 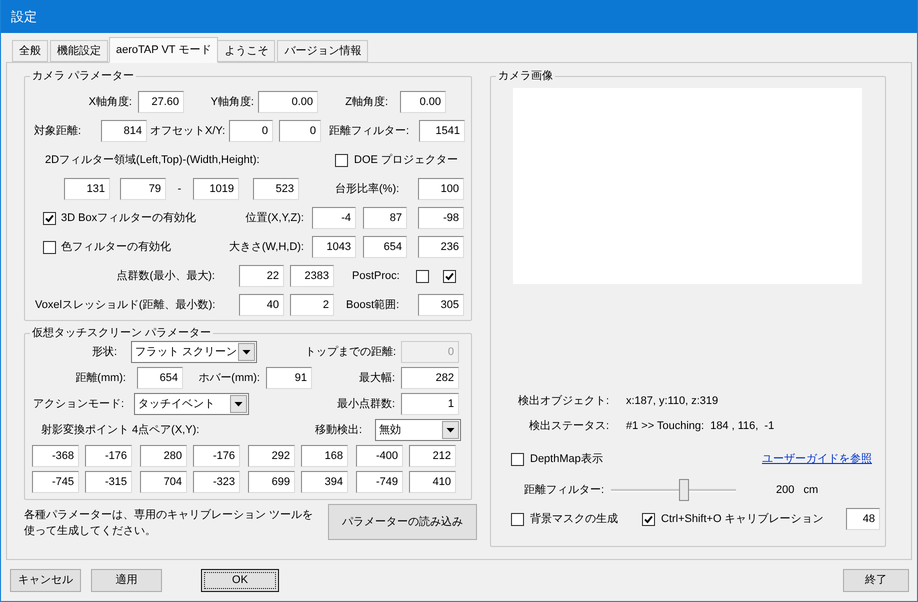 I want to click on load-parameters-button: パラメーターの読み込み, so click(x=402, y=522).